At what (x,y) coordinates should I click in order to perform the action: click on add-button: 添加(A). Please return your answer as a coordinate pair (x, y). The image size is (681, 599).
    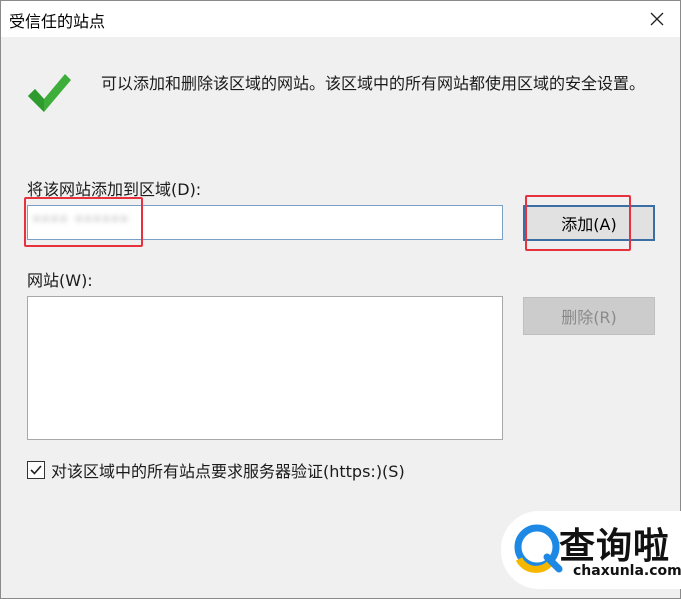
    Looking at the image, I should click on (589, 223).